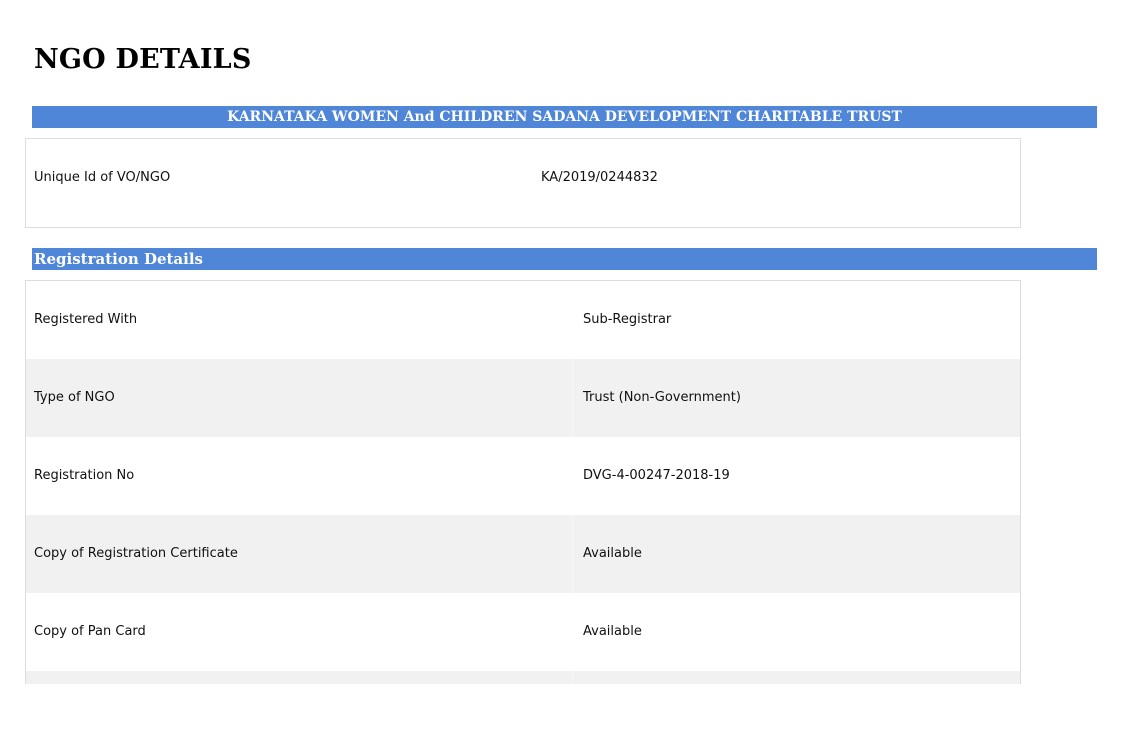  What do you see at coordinates (84, 475) in the screenshot?
I see `row-label: Registration No` at bounding box center [84, 475].